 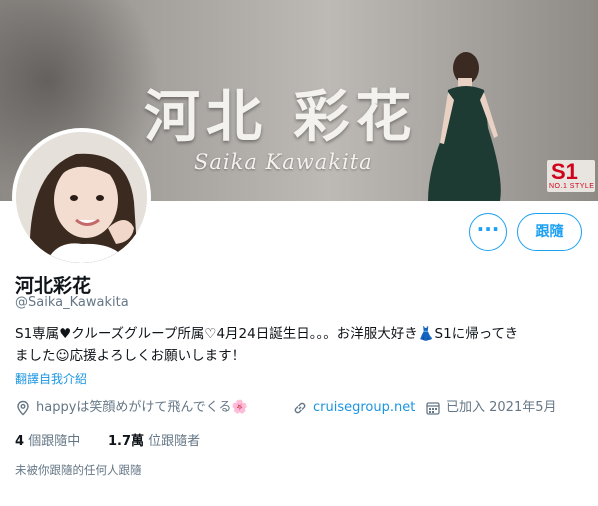 What do you see at coordinates (564, 171) in the screenshot?
I see `s1-logo-mark: S1` at bounding box center [564, 171].